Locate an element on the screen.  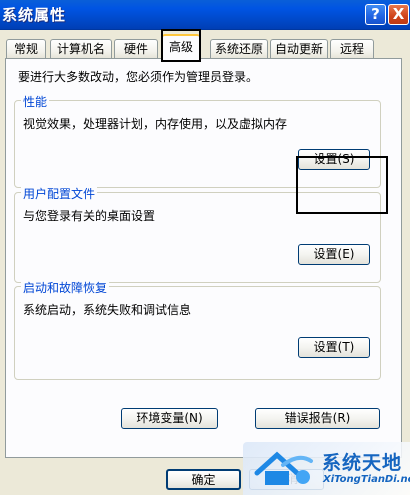
tab-auto-update: 自动更新 is located at coordinates (299, 49).